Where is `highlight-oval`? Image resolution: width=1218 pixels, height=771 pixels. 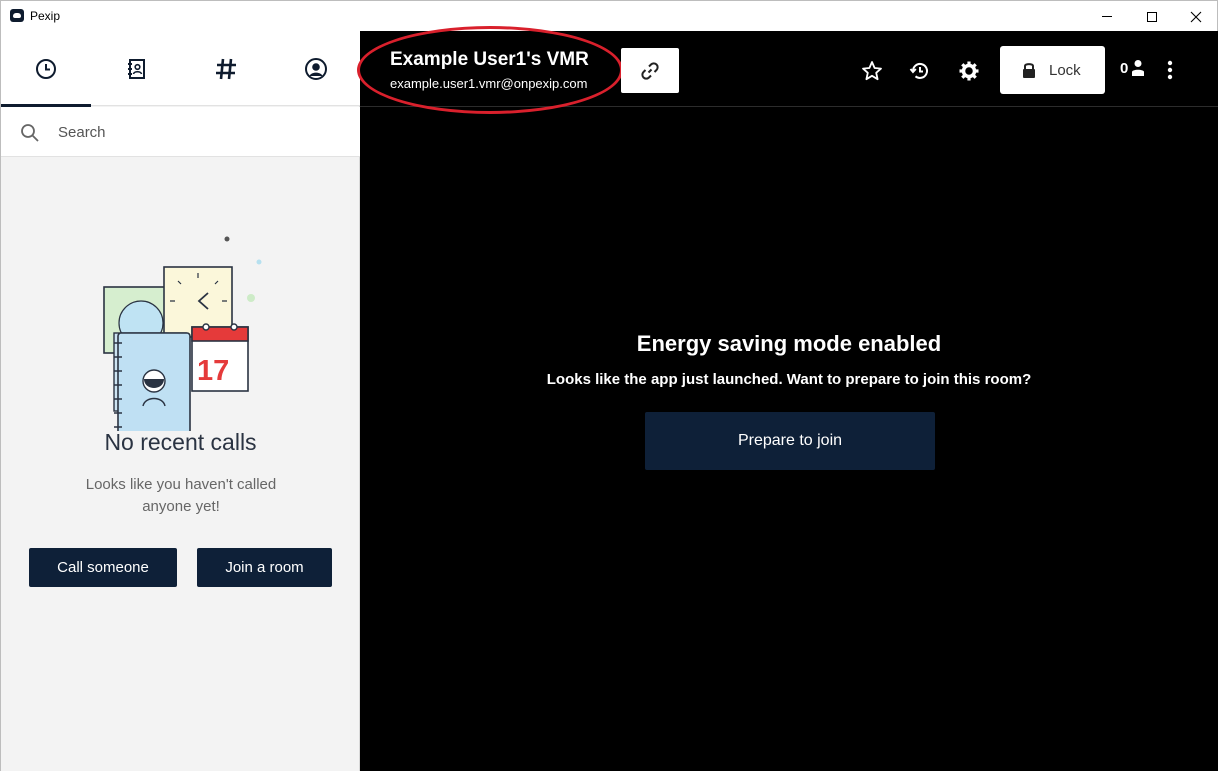 highlight-oval is located at coordinates (490, 70).